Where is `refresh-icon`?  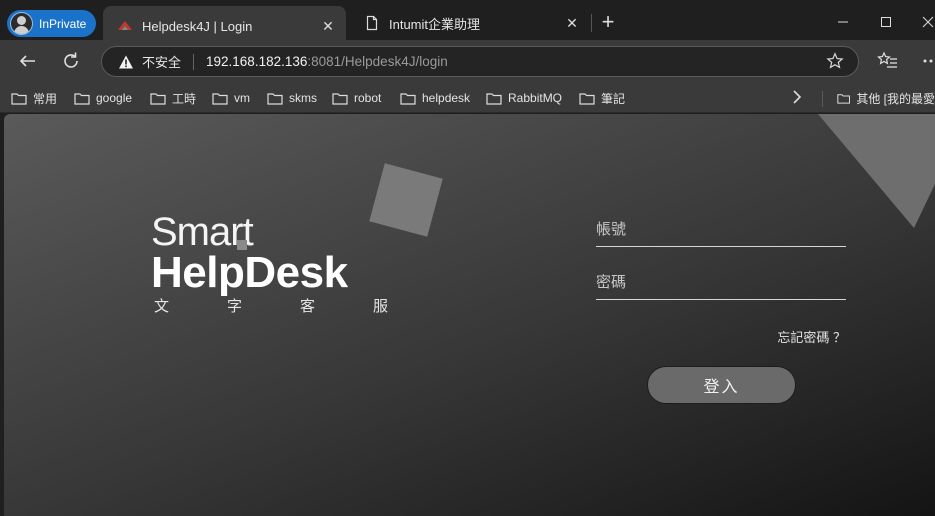 refresh-icon is located at coordinates (71, 61).